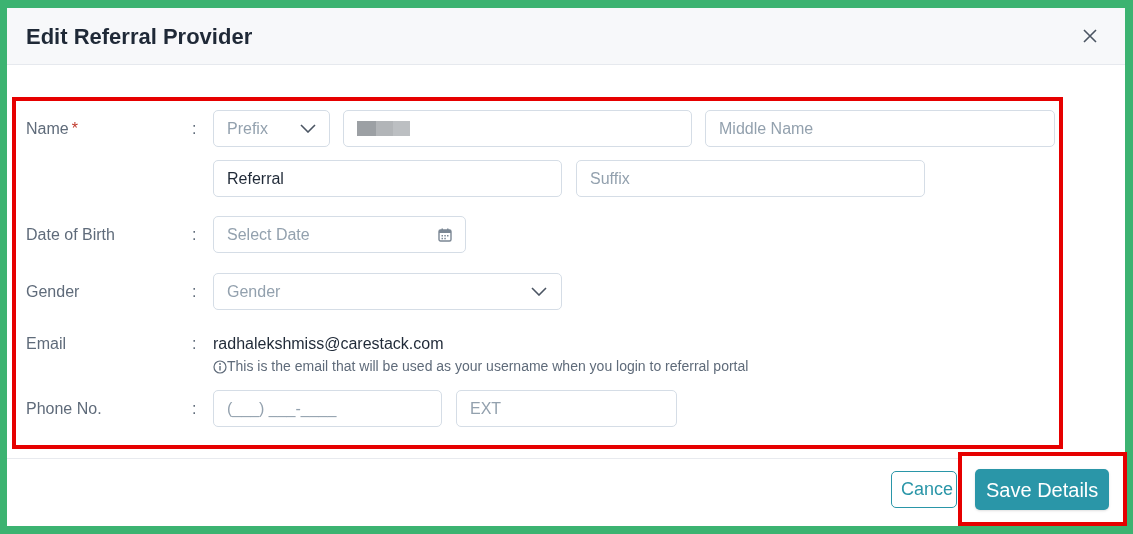 The image size is (1133, 534). What do you see at coordinates (750, 178) in the screenshot?
I see `input-field: Suffix` at bounding box center [750, 178].